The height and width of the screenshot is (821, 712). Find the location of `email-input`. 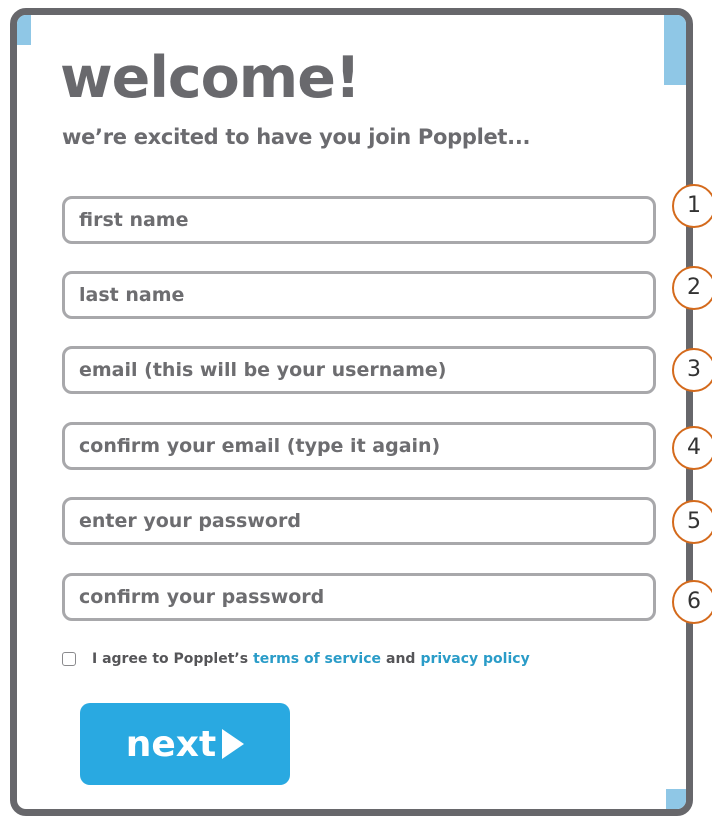

email-input is located at coordinates (359, 370).